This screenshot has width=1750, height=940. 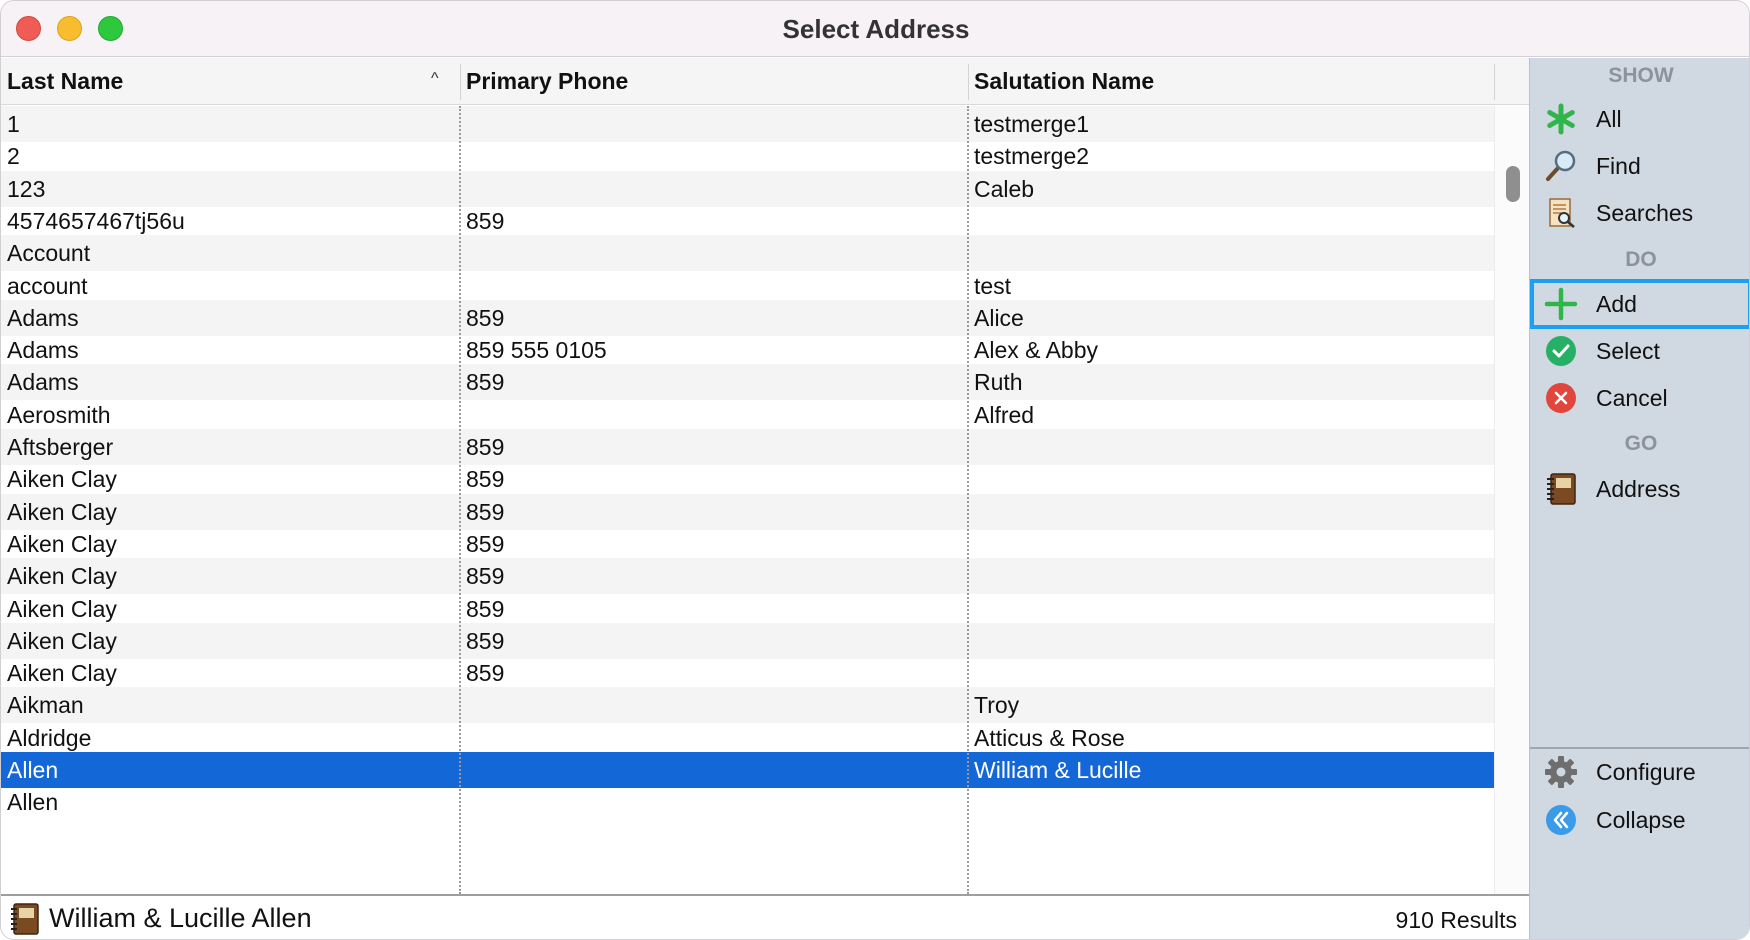 I want to click on column-grid-line, so click(x=968, y=500).